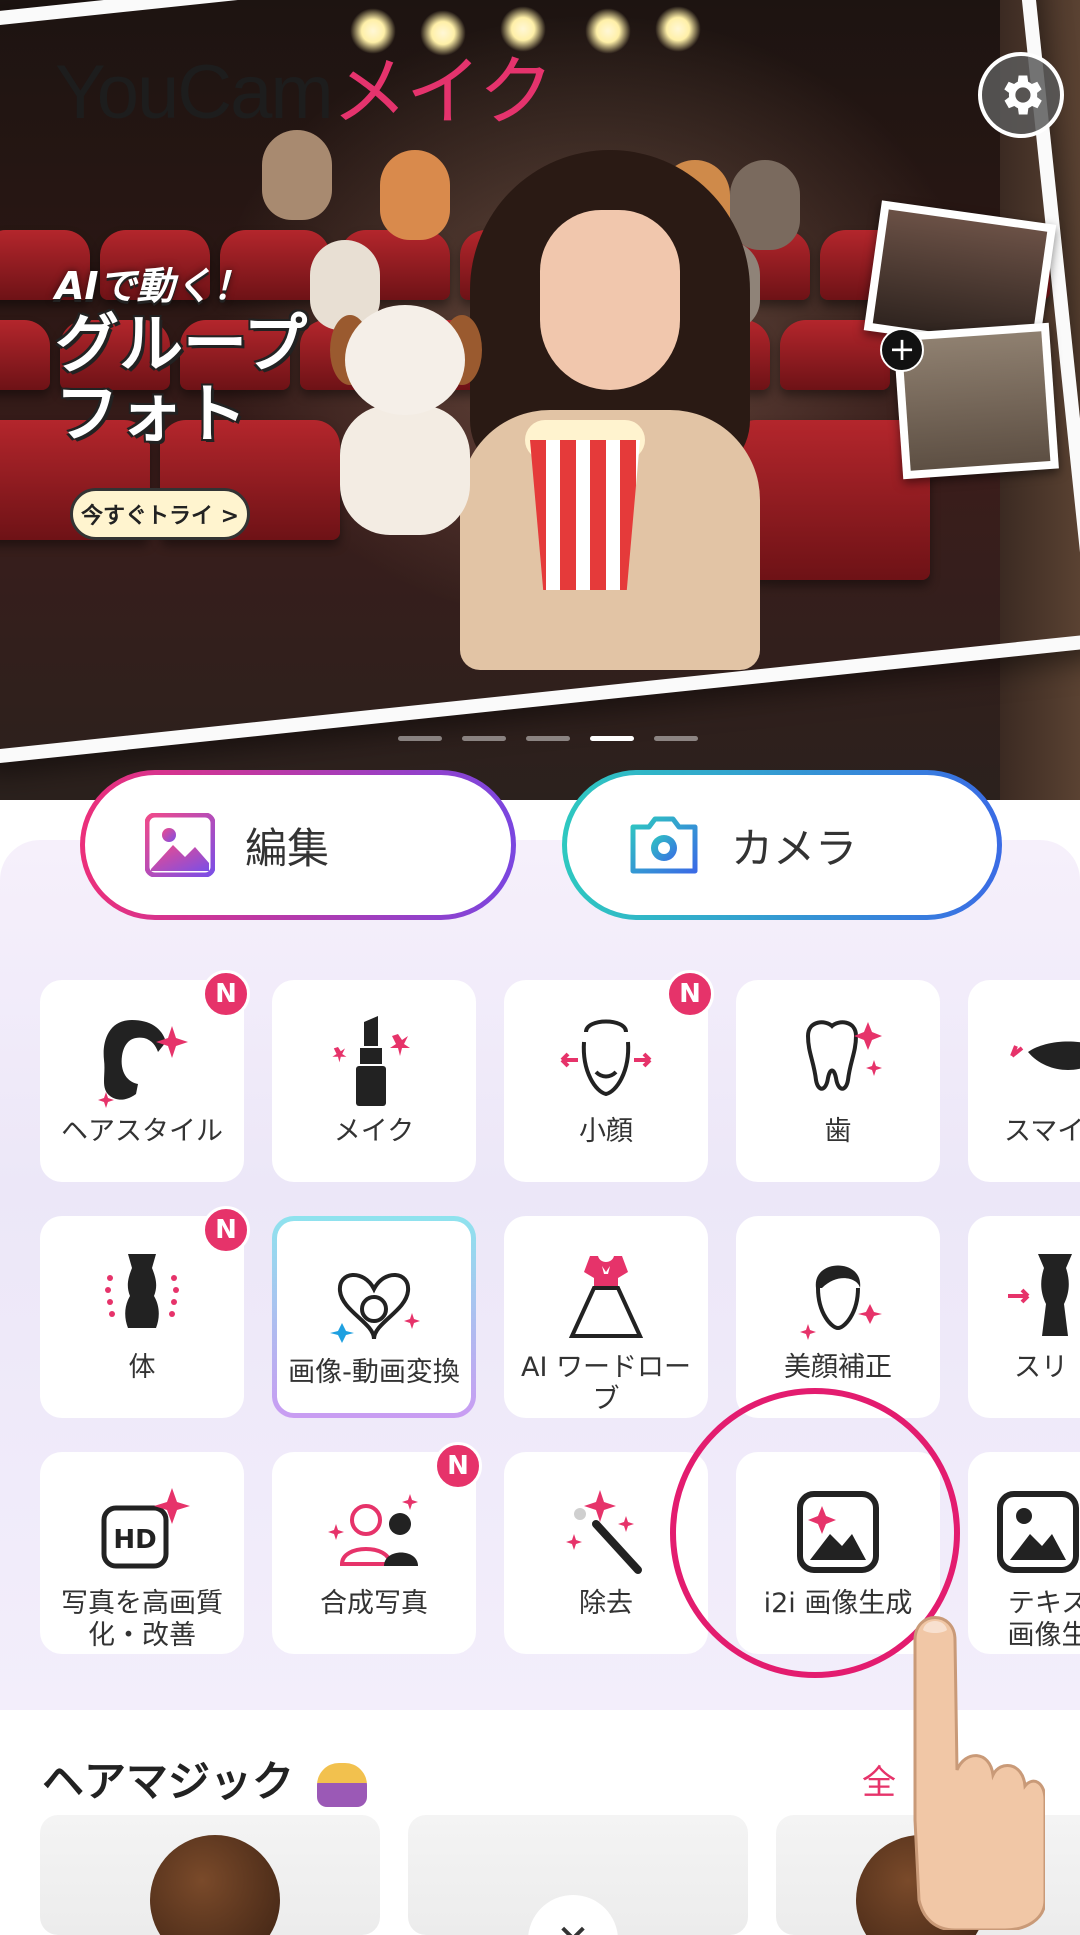  I want to click on feature-label: 画像-動画変換, so click(374, 1372).